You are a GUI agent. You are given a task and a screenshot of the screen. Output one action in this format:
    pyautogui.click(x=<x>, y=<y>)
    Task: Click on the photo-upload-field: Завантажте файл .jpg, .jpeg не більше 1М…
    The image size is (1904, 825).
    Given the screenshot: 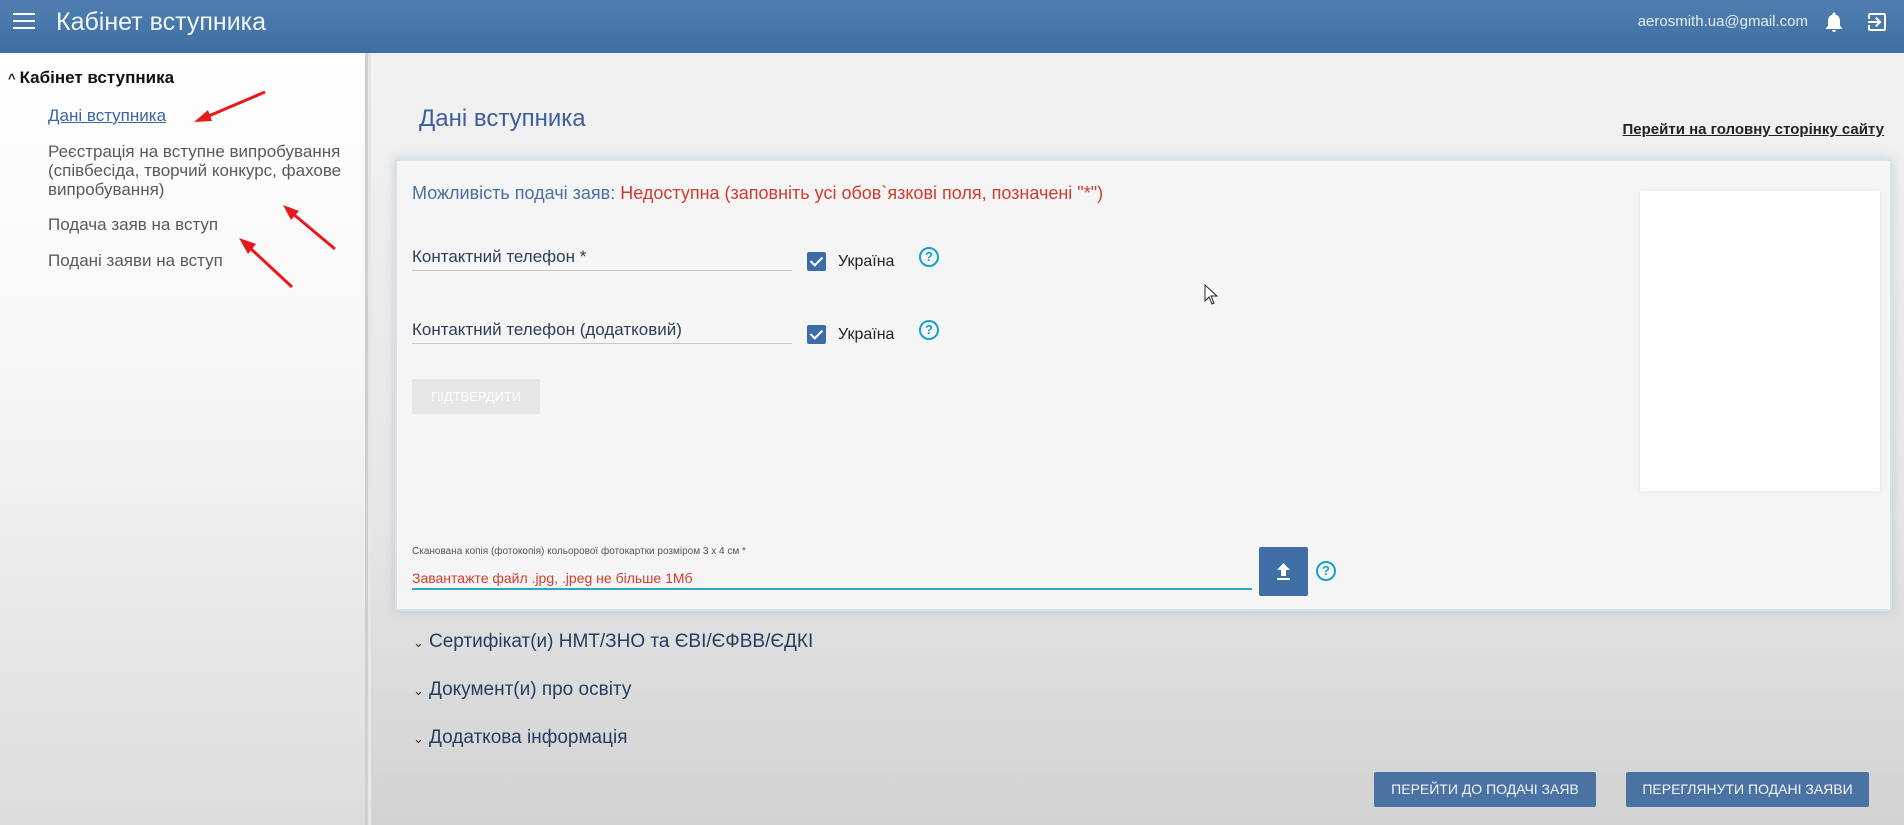 What is the action you would take?
    pyautogui.click(x=832, y=578)
    